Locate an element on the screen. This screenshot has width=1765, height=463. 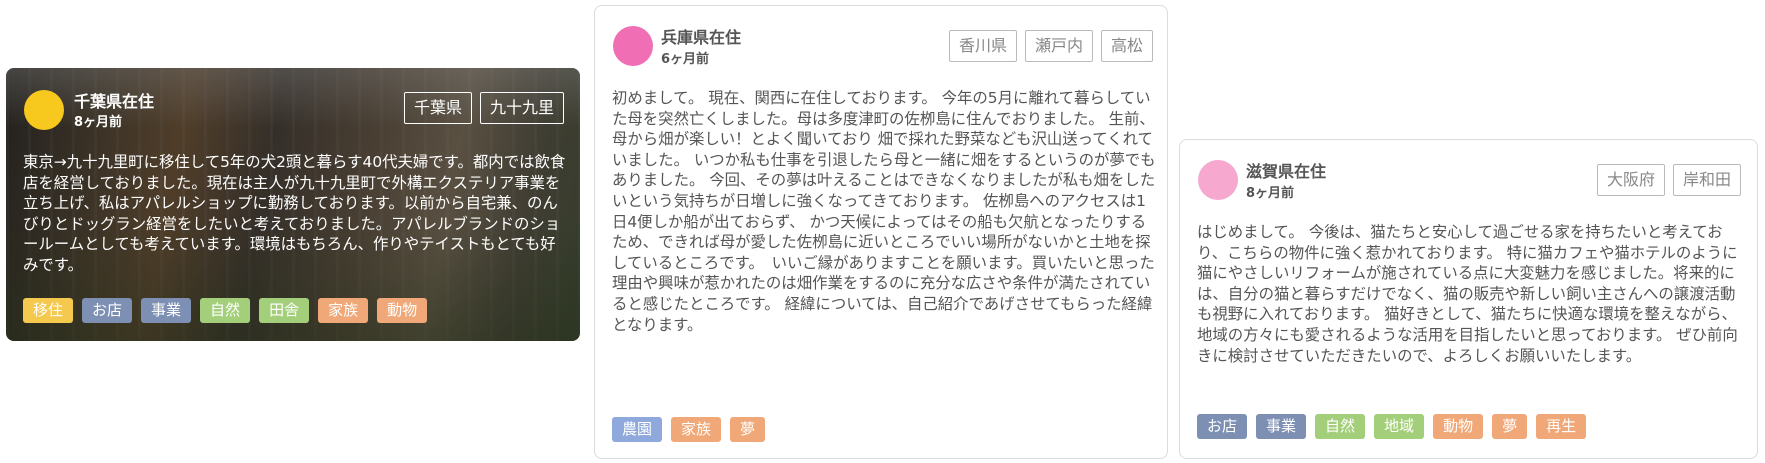
place-tag: 香川県 is located at coordinates (982, 46).